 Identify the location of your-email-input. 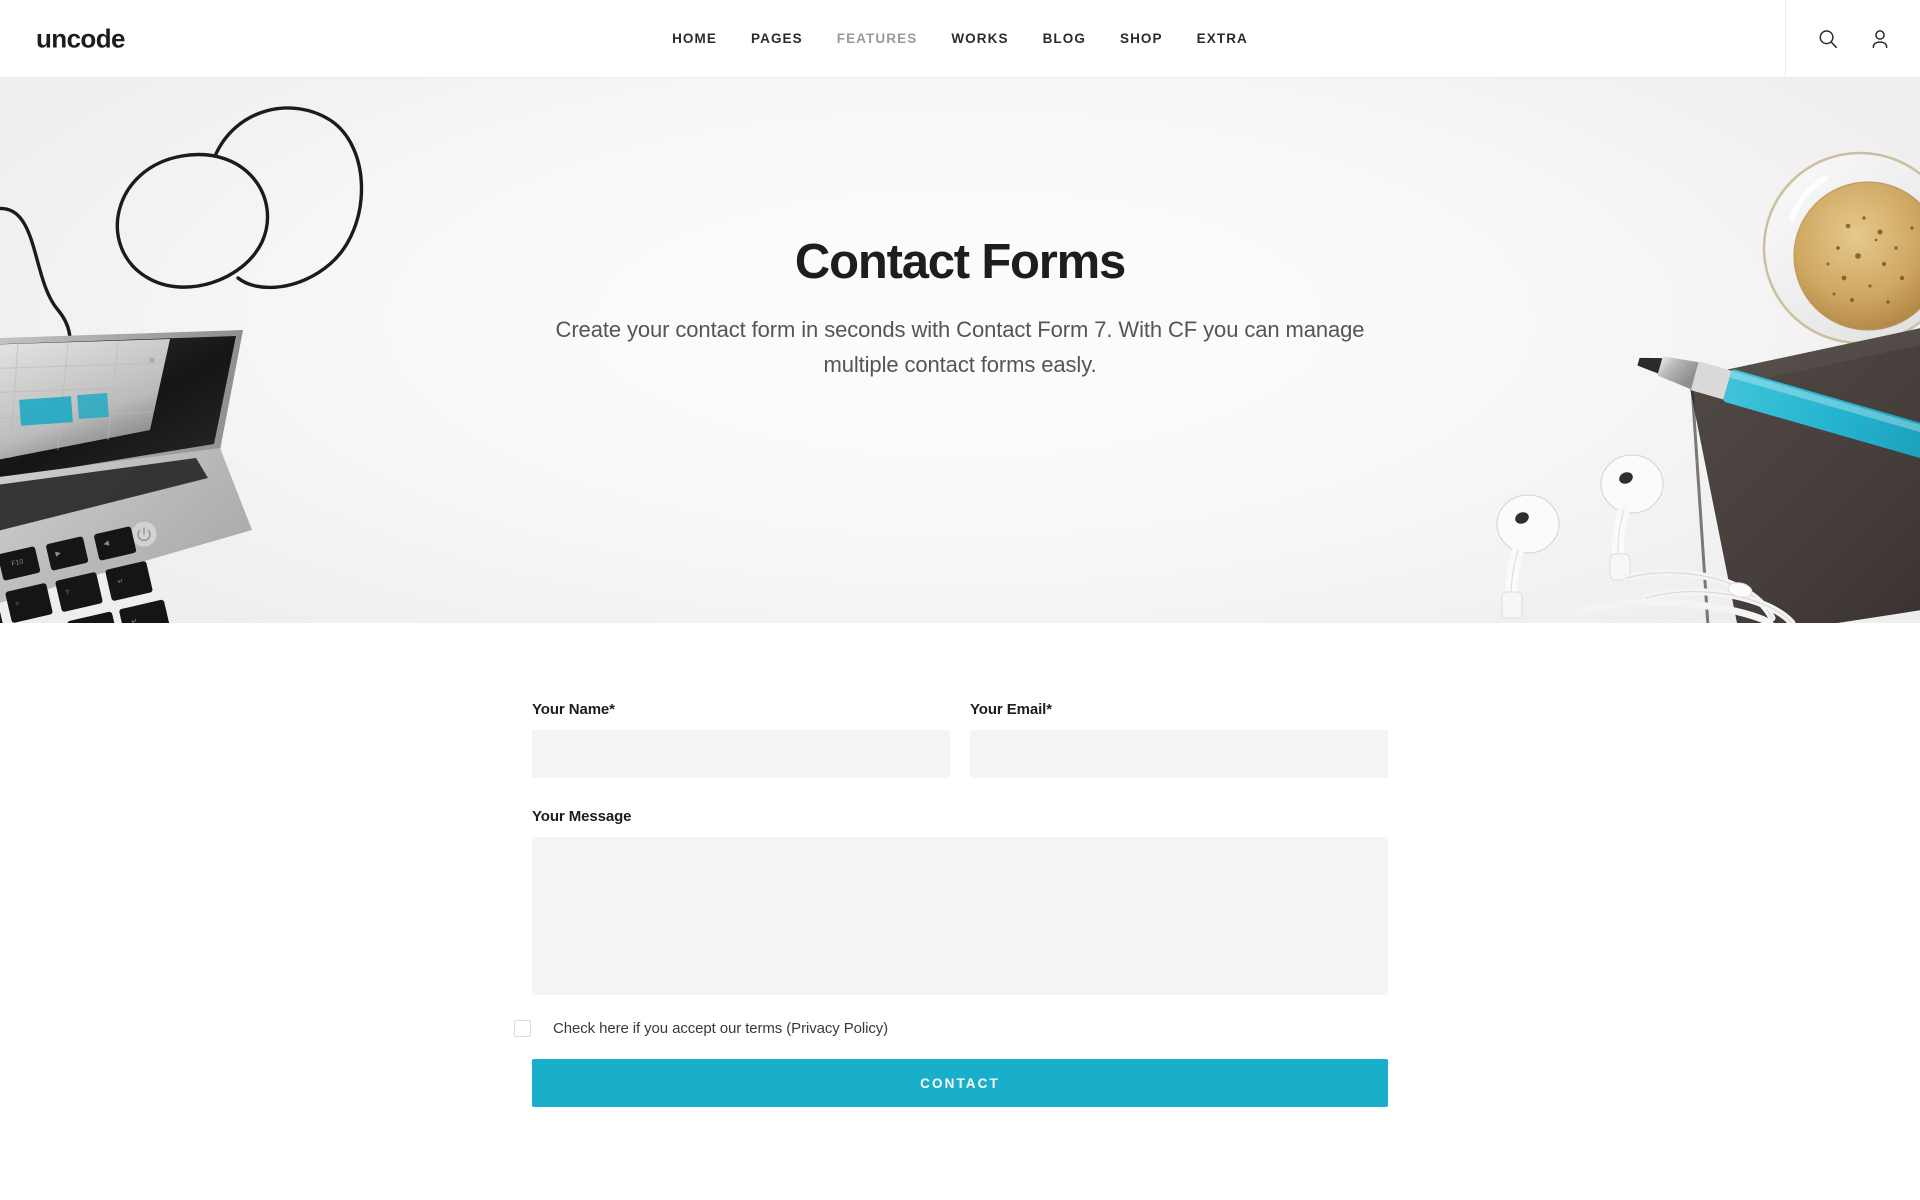
(1179, 754).